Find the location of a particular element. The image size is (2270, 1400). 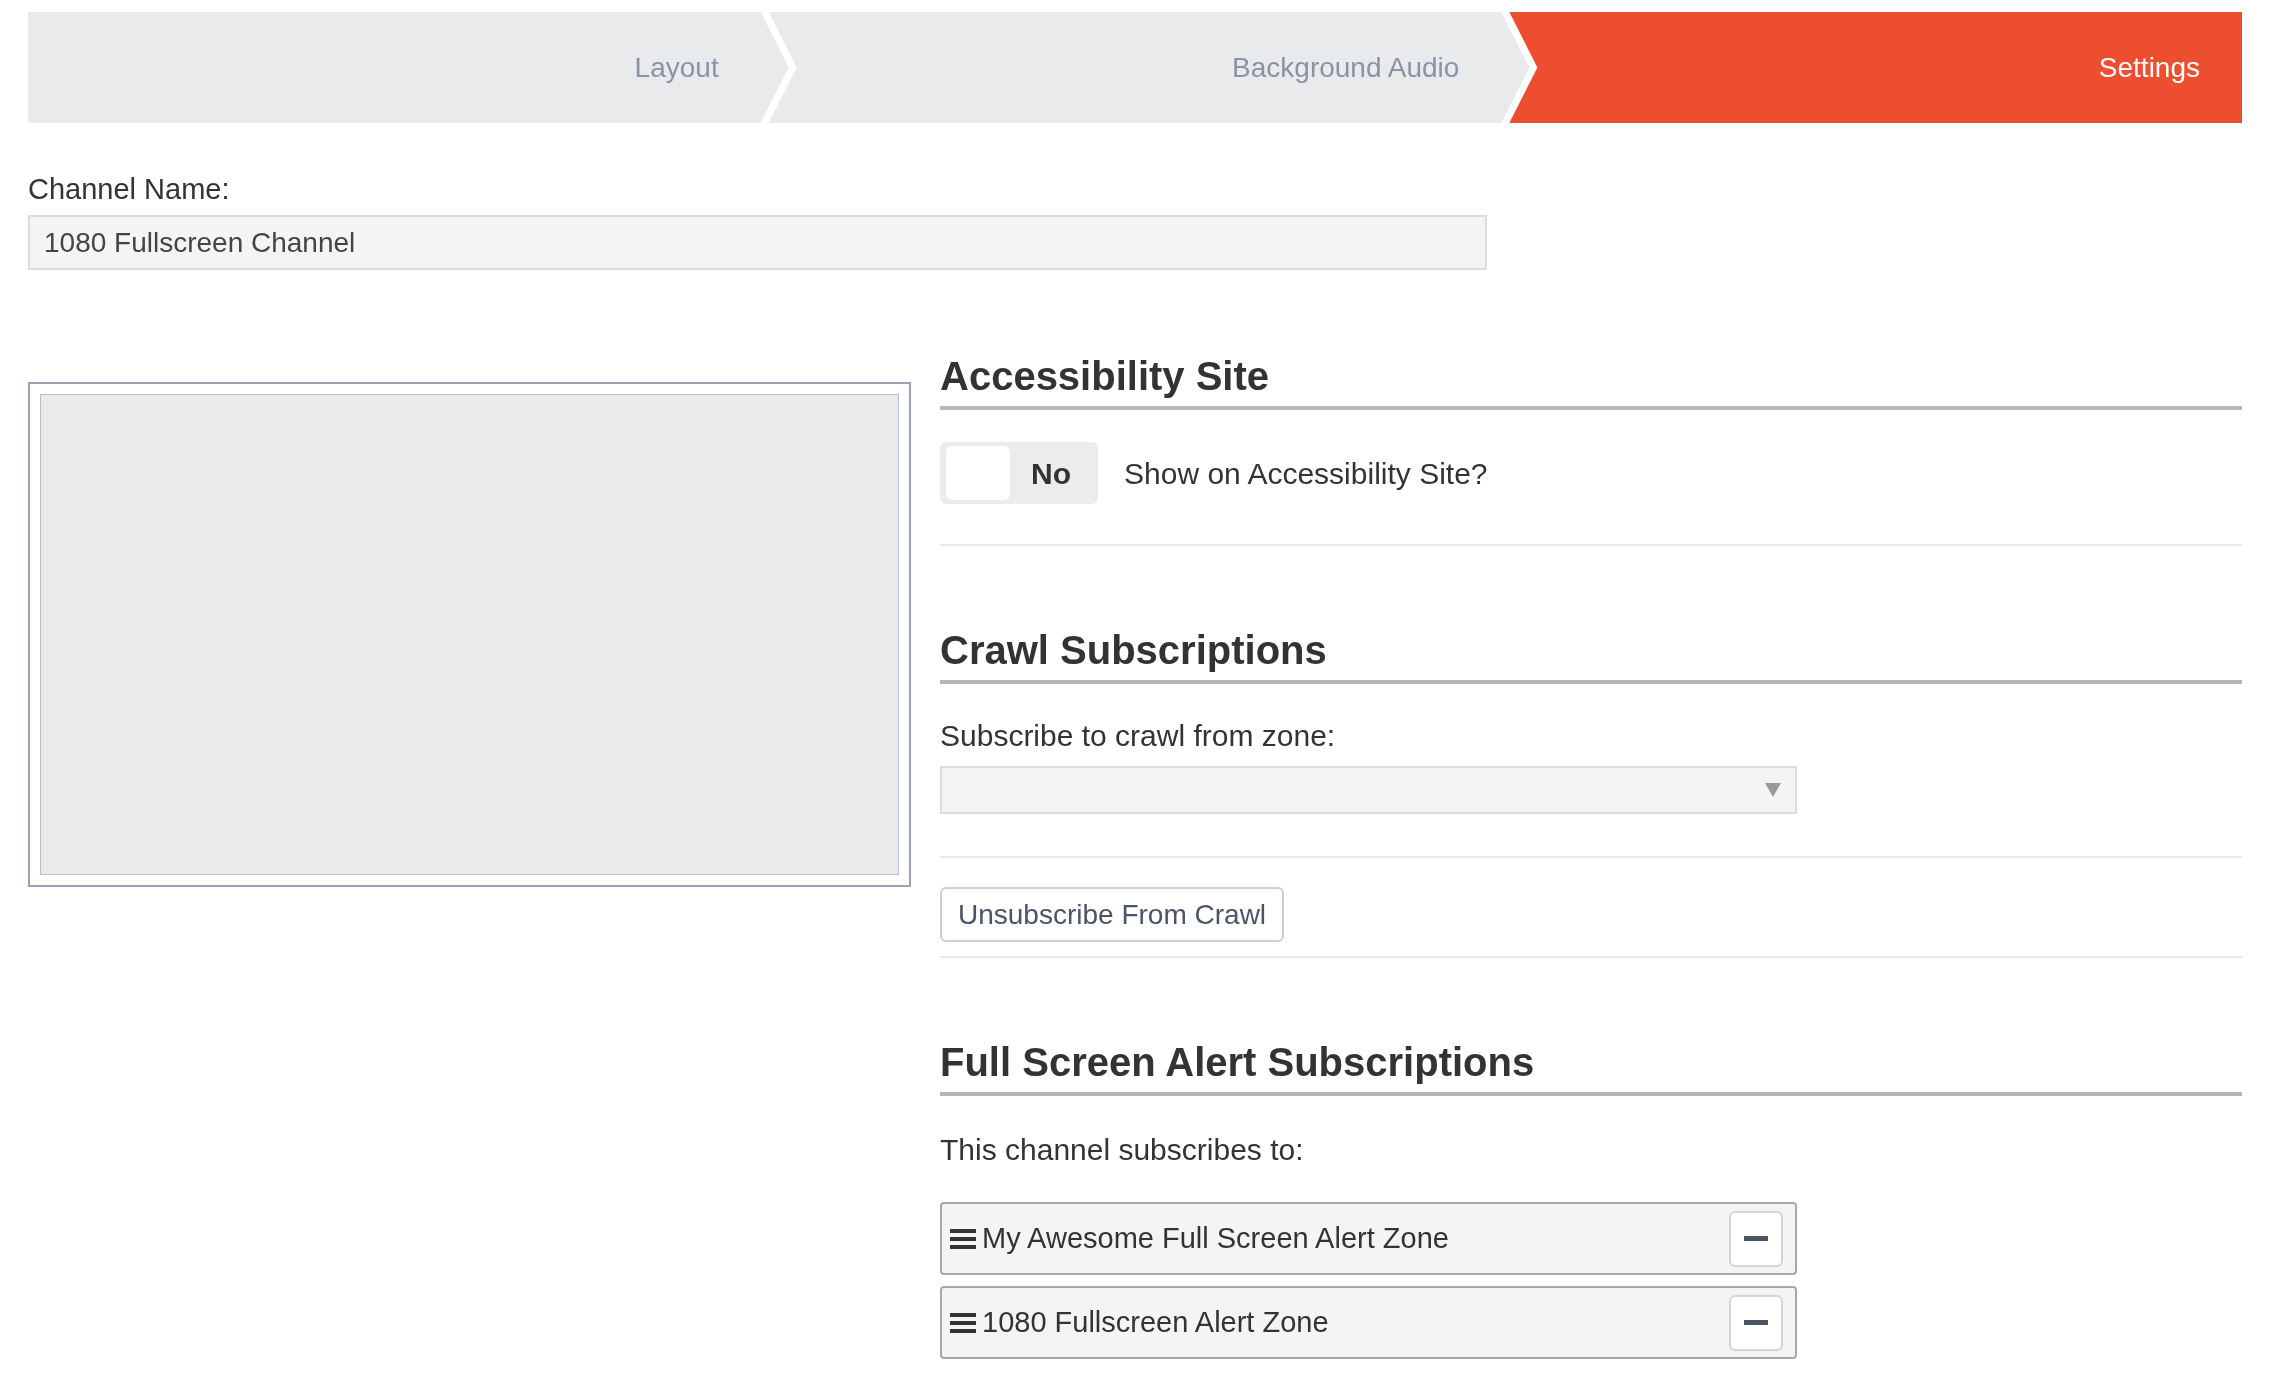

subscription-item: 1080 Fullscreen Alert Zone is located at coordinates (1368, 1322).